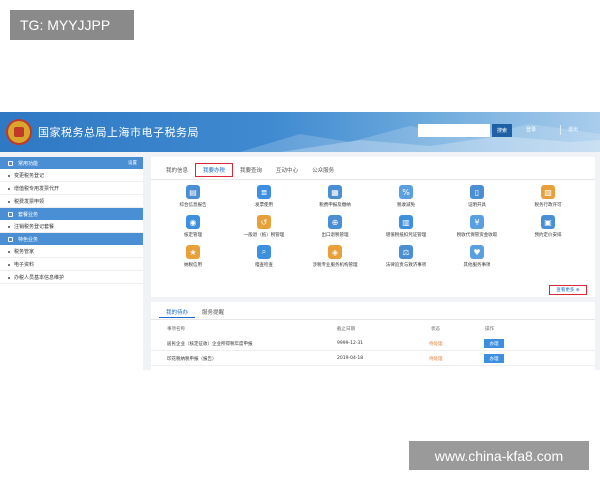 This screenshot has height=480, width=600. Describe the element at coordinates (10, 214) in the screenshot. I see `package-icon` at that location.